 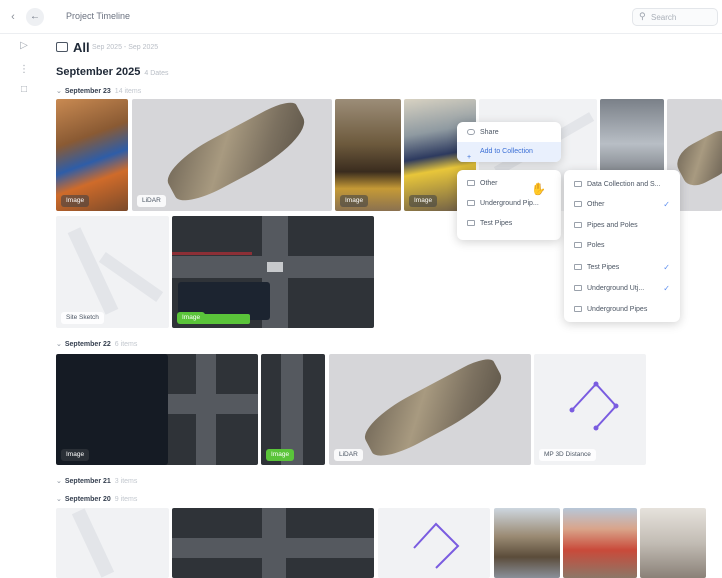 I want to click on collection-submenu: Other Underground Pip... Test Pipes, so click(x=509, y=205).